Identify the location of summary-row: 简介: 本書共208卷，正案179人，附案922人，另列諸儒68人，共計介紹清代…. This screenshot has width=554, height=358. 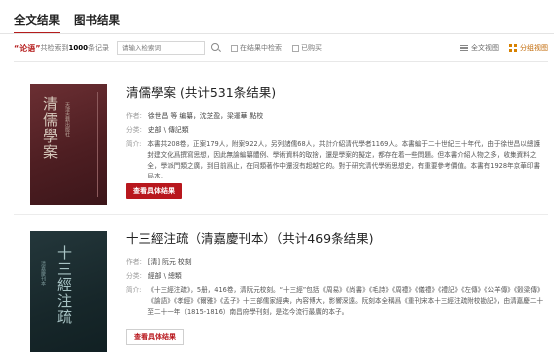
(335, 158).